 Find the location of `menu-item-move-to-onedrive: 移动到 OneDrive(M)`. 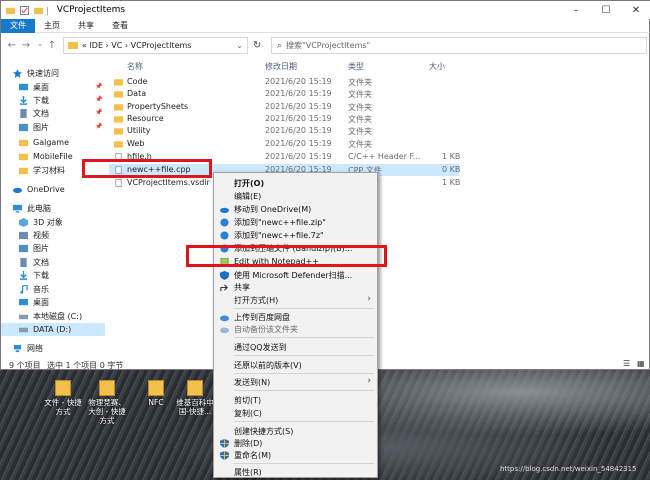

menu-item-move-to-onedrive: 移动到 OneDrive(M) is located at coordinates (295, 209).